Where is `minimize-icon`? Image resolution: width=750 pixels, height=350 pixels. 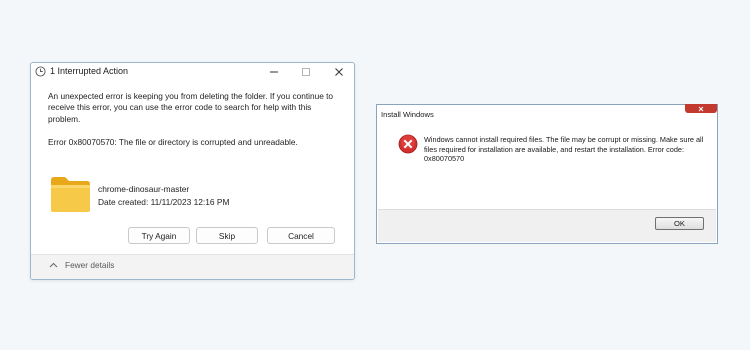
minimize-icon is located at coordinates (274, 72).